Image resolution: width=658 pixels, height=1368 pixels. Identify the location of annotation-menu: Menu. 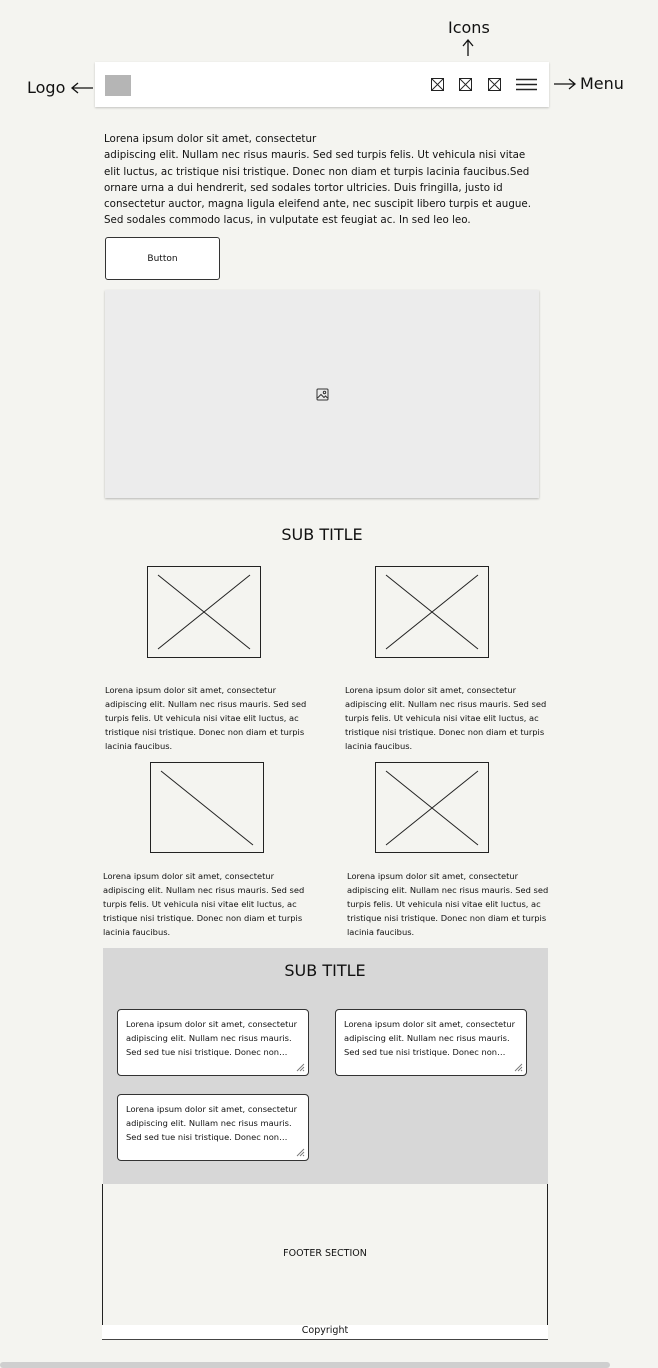
(588, 83).